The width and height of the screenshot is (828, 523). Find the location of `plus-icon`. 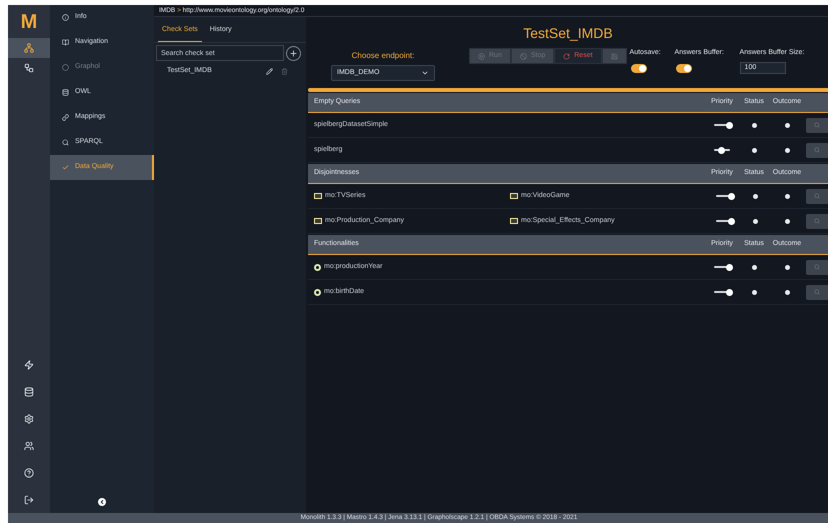

plus-icon is located at coordinates (293, 53).